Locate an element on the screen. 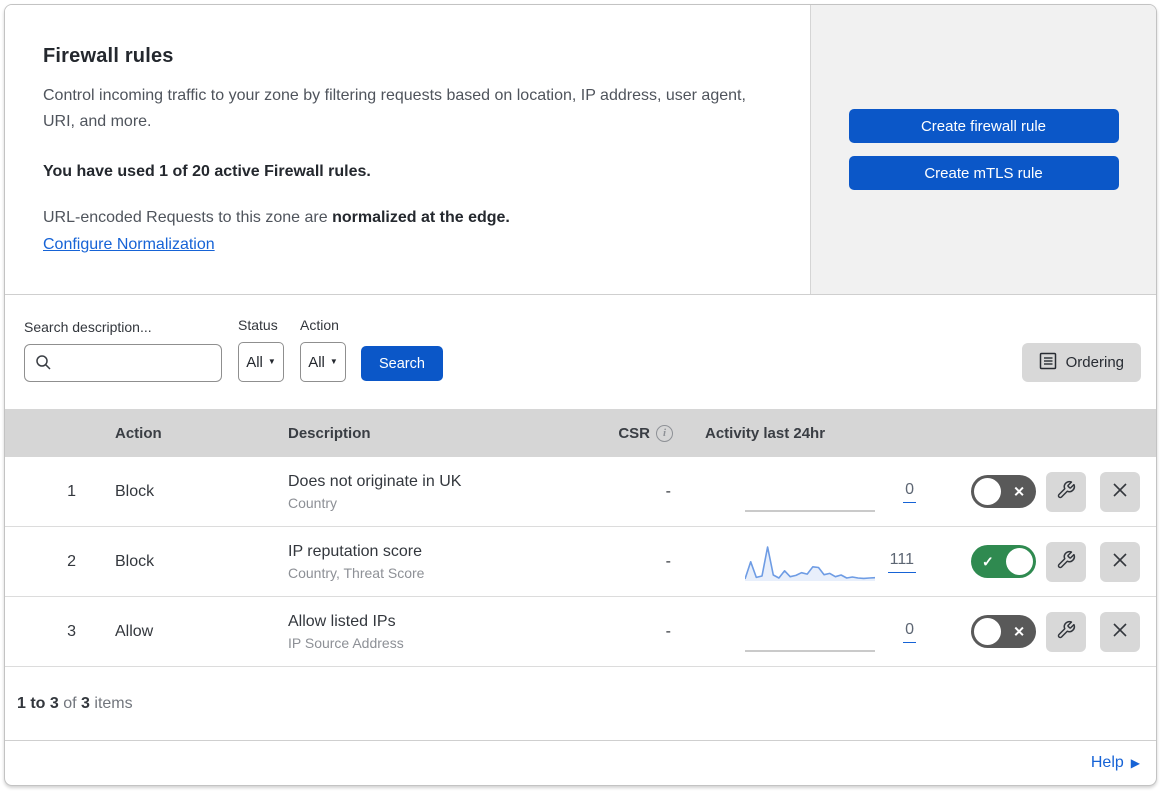 The width and height of the screenshot is (1161, 791). pagination-summary: 1 to 3 of 3 items is located at coordinates (580, 704).